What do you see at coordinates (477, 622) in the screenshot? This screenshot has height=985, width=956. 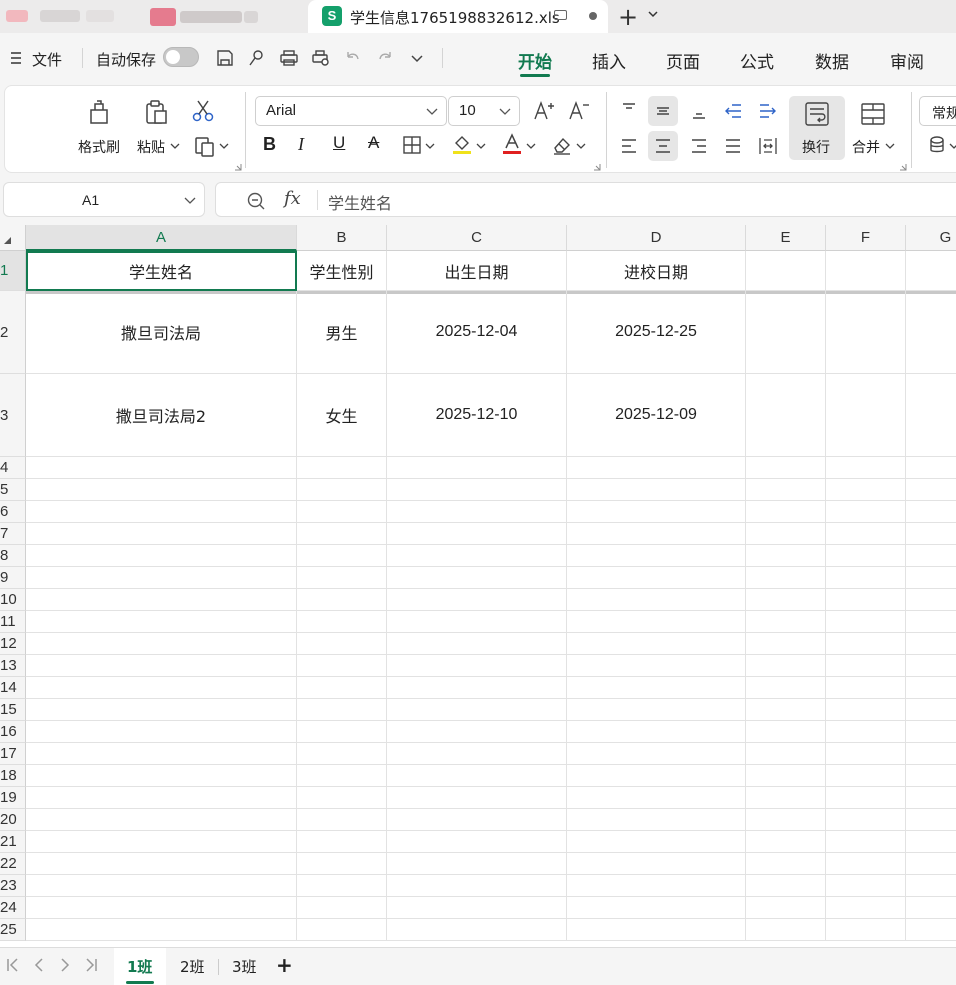 I see `cell-c11` at bounding box center [477, 622].